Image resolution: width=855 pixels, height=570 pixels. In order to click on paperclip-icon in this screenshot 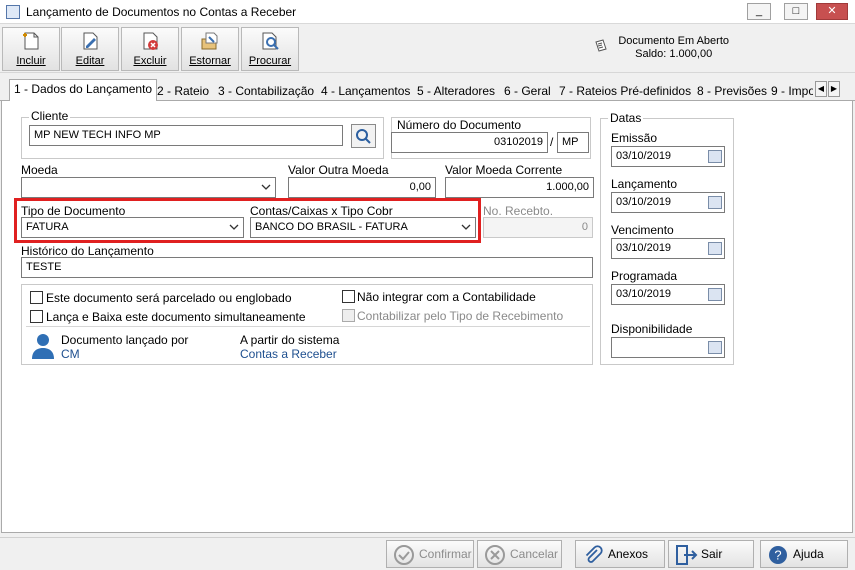, I will do `click(594, 554)`.